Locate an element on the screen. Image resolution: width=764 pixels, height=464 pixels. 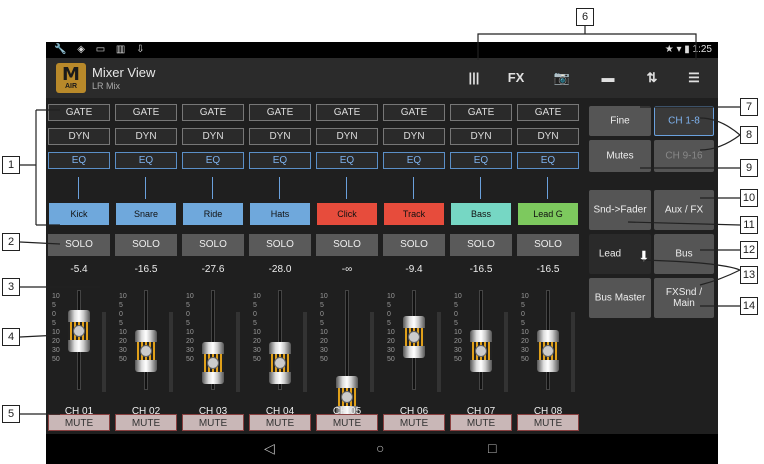
channel-name-button: Lead G is located at coordinates (548, 214).